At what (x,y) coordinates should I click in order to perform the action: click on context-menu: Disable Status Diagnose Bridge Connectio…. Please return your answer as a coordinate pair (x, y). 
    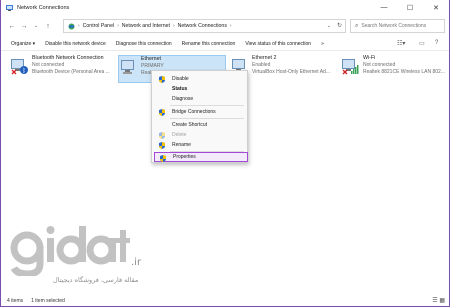
    Looking at the image, I should click on (199, 116).